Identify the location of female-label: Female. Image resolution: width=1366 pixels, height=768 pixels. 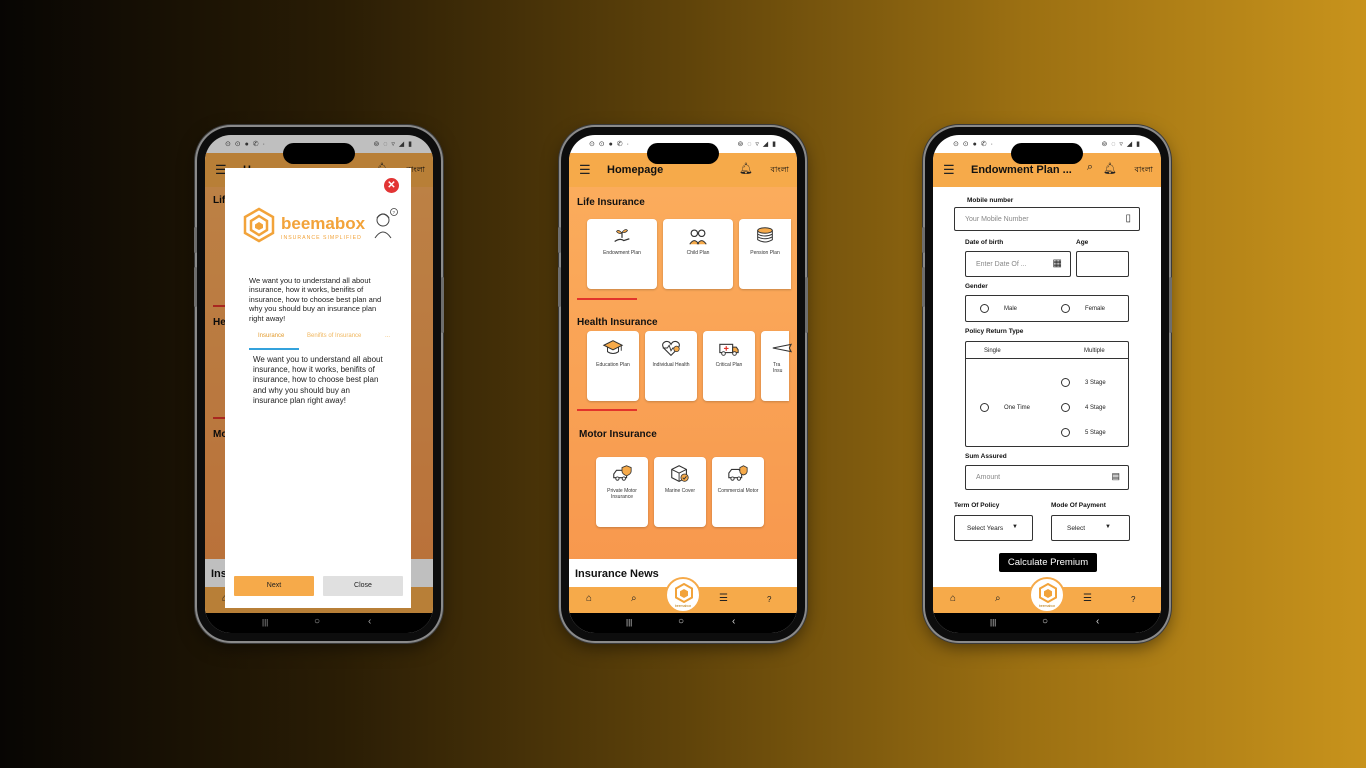
(1095, 309).